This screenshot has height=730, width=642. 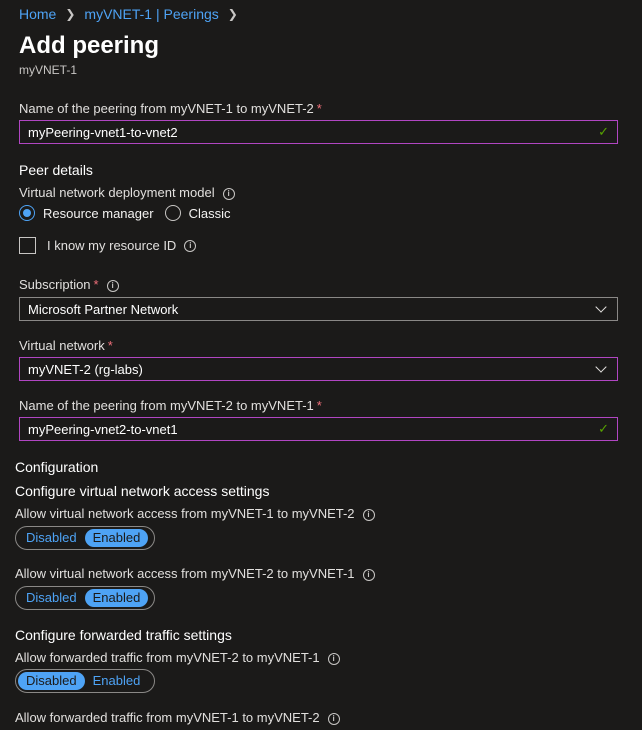 I want to click on forwarded-traffic-heading: Configure forwarded traffic settings, so click(x=123, y=635).